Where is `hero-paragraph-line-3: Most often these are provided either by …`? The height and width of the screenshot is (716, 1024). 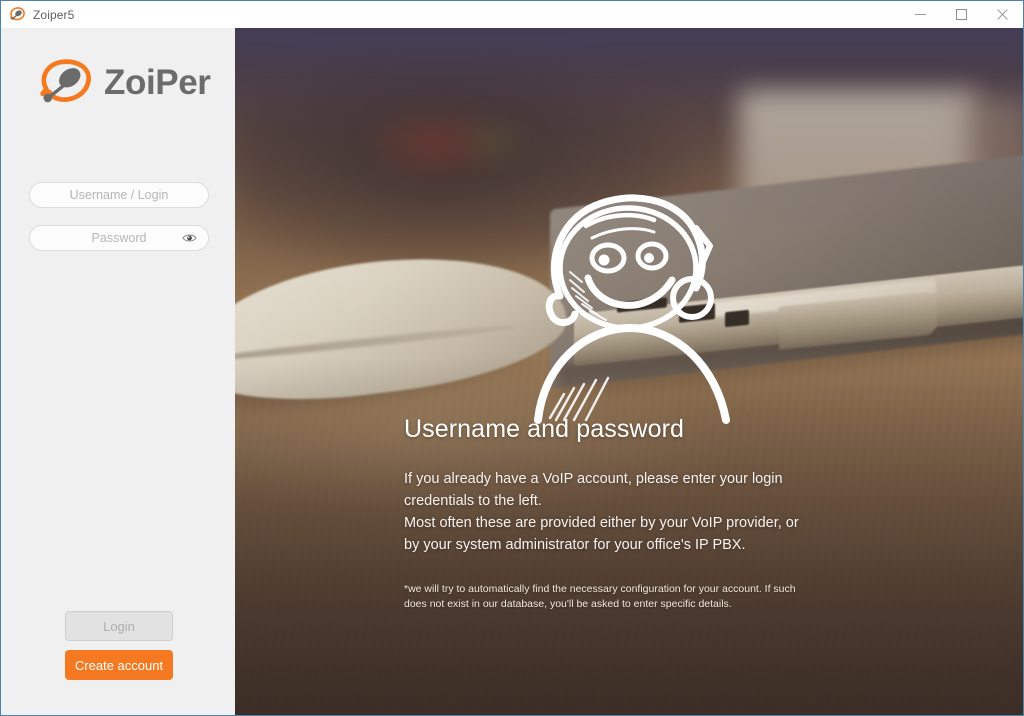 hero-paragraph-line-3: Most often these are provided either by … is located at coordinates (601, 522).